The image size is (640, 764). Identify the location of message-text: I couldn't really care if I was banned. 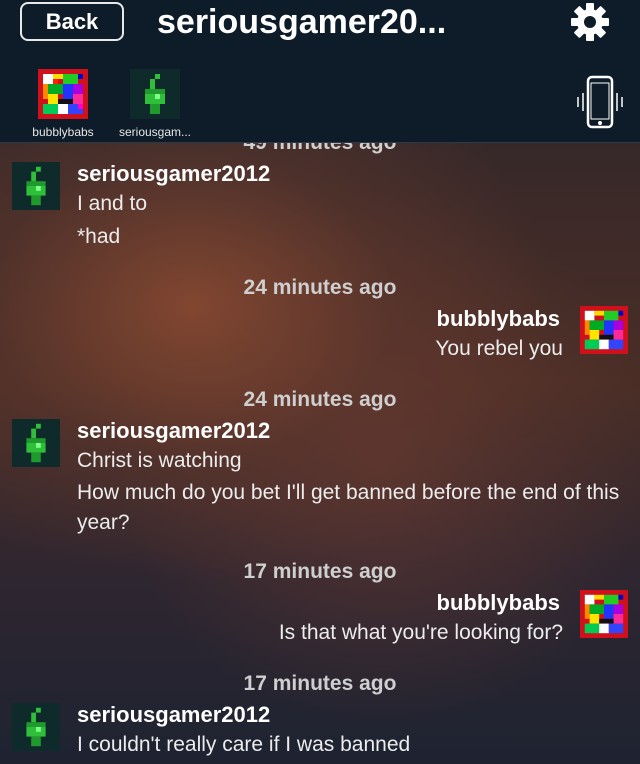
(244, 744).